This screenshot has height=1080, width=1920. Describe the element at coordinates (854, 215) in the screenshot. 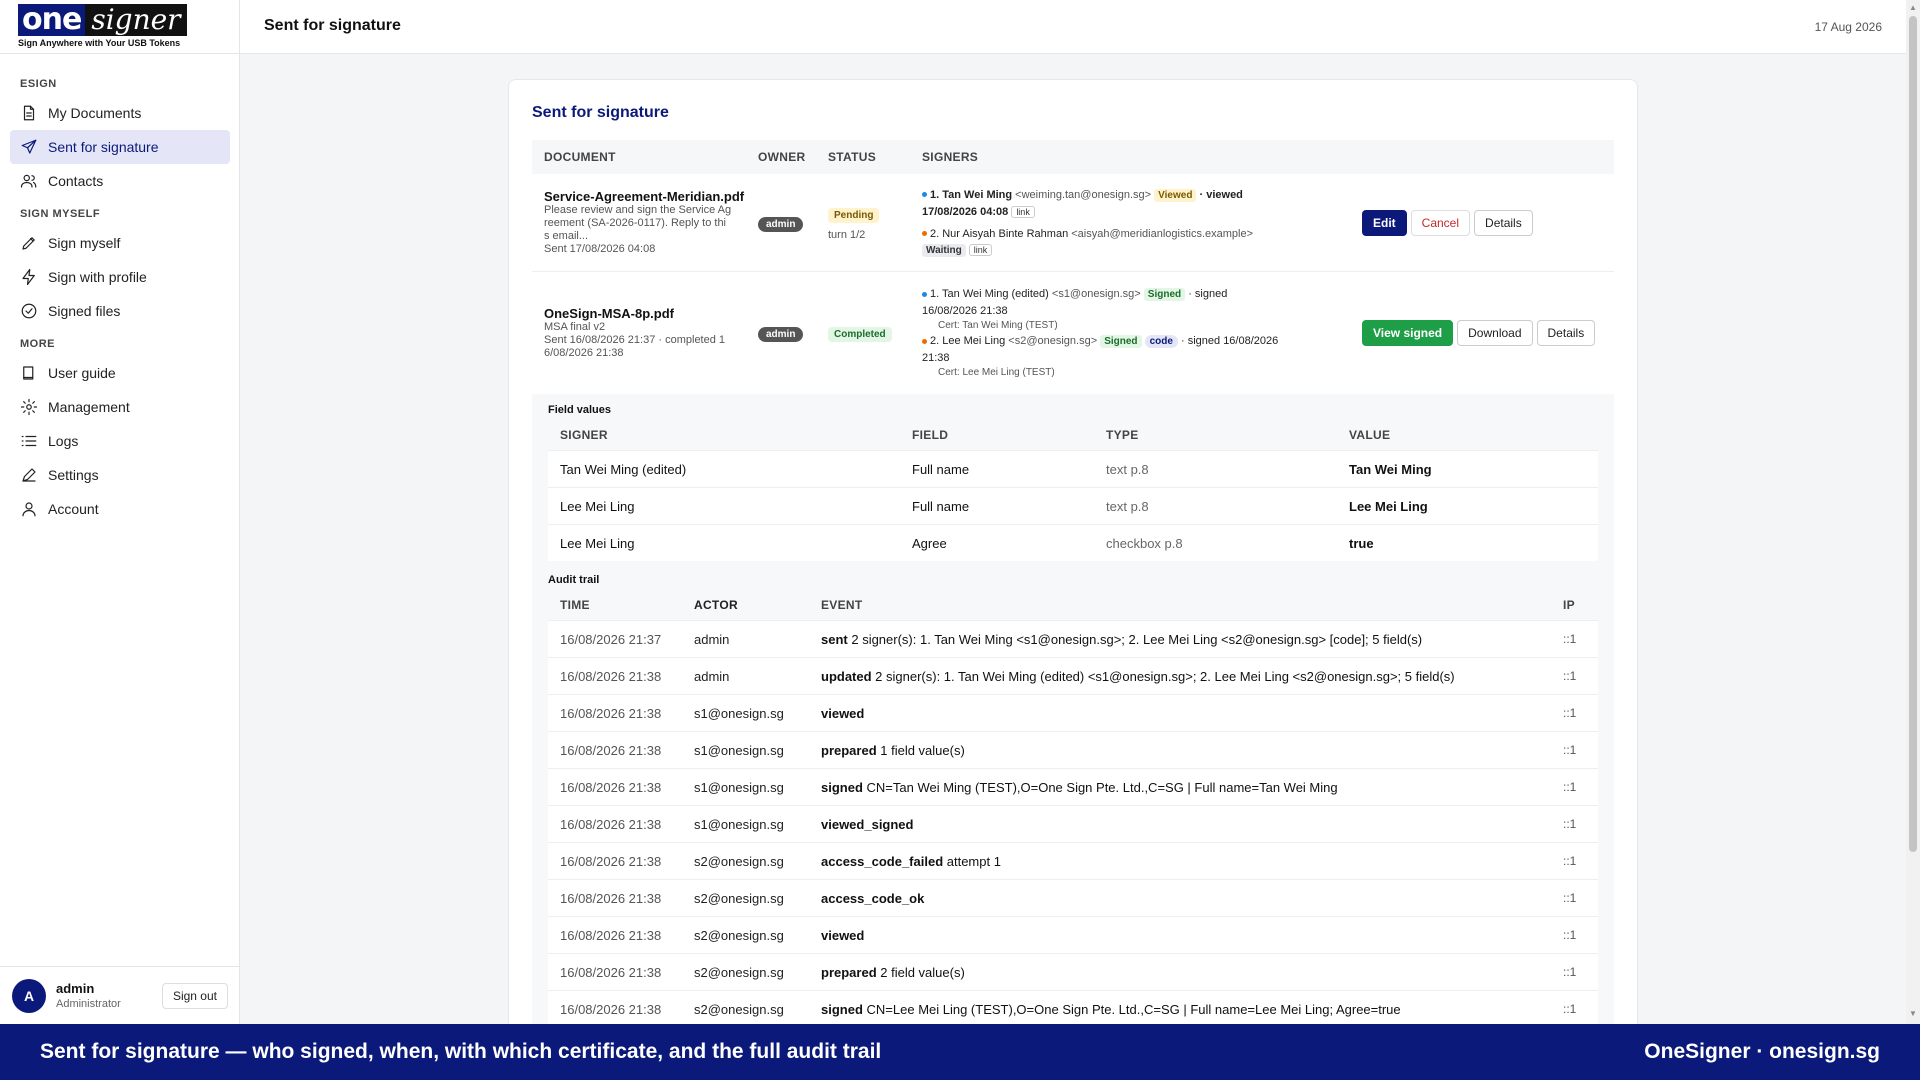

I see `status-badge: Pending` at that location.